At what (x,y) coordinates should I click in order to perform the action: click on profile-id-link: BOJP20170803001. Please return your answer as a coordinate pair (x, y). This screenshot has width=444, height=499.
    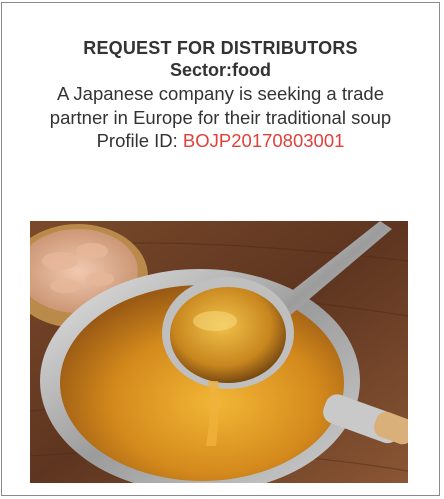
    Looking at the image, I should click on (264, 140).